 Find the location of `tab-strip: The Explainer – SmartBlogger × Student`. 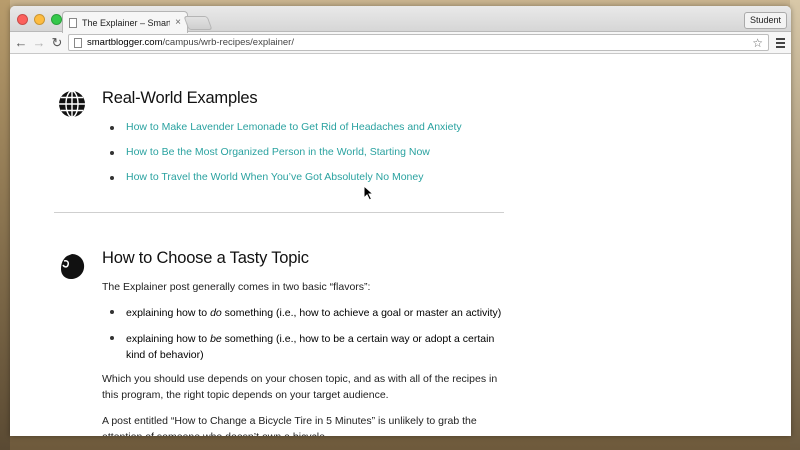

tab-strip: The Explainer – SmartBlogger × Student is located at coordinates (400, 19).